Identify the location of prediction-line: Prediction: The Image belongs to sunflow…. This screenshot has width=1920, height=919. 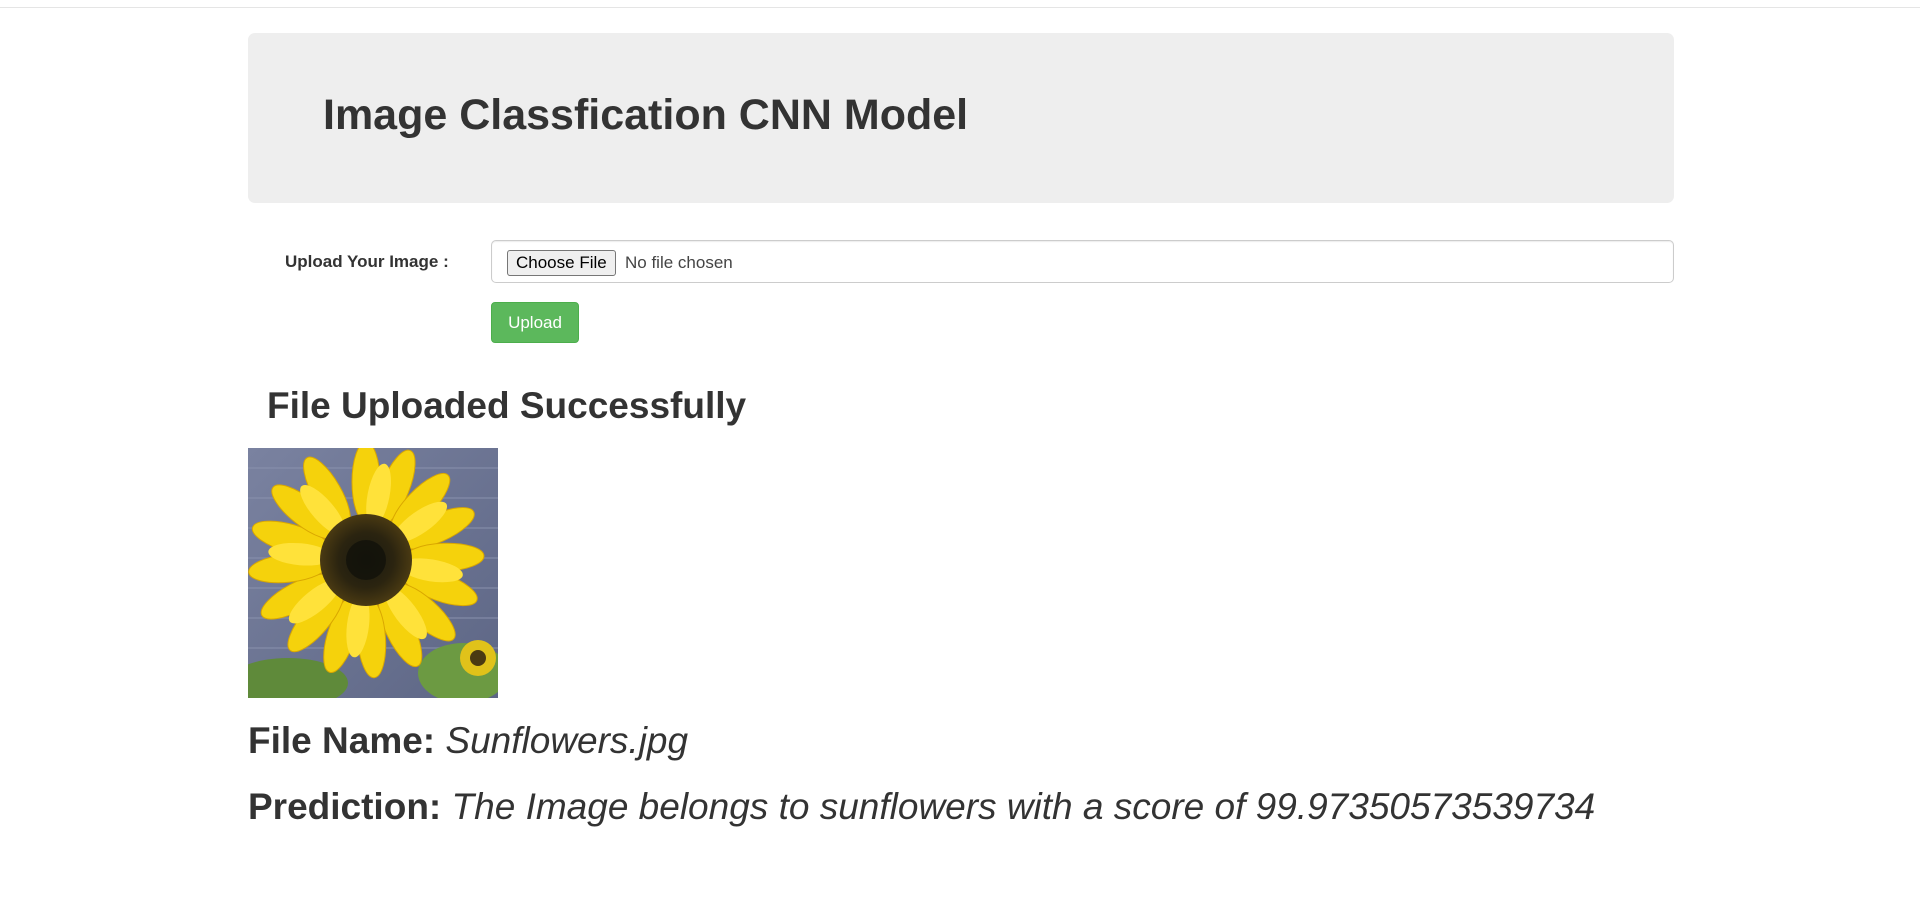
(921, 807).